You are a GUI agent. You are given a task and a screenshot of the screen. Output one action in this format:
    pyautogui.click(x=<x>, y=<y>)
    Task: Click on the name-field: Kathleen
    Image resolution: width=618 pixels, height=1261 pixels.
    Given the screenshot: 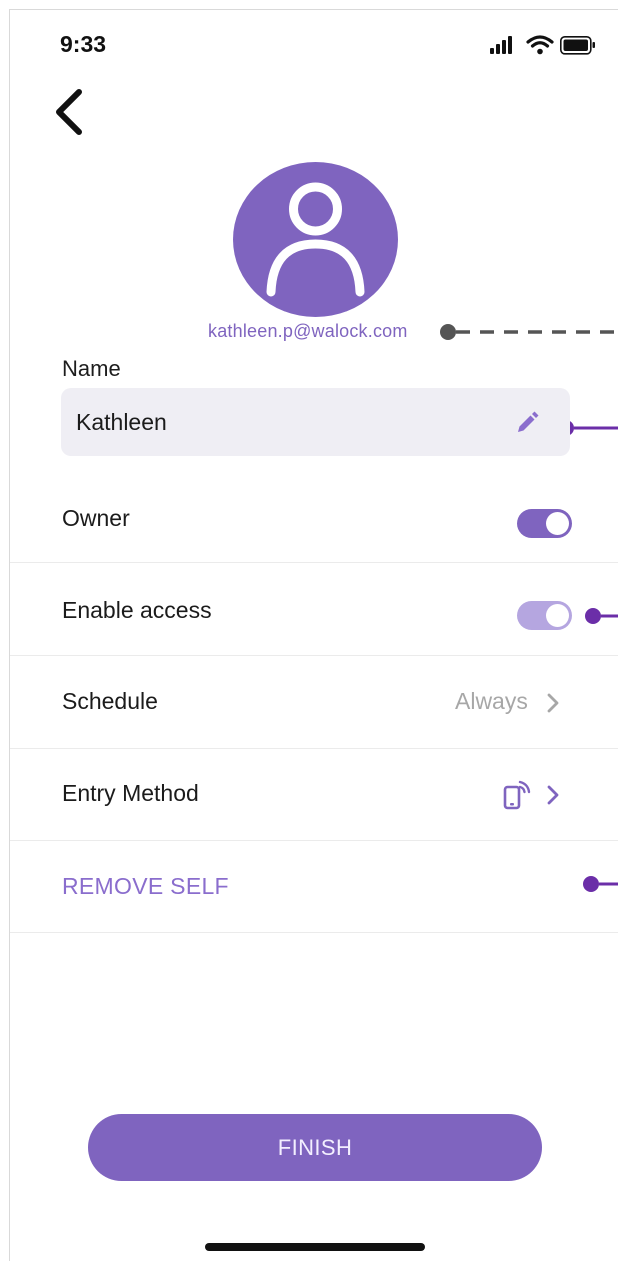 What is the action you would take?
    pyautogui.click(x=315, y=422)
    